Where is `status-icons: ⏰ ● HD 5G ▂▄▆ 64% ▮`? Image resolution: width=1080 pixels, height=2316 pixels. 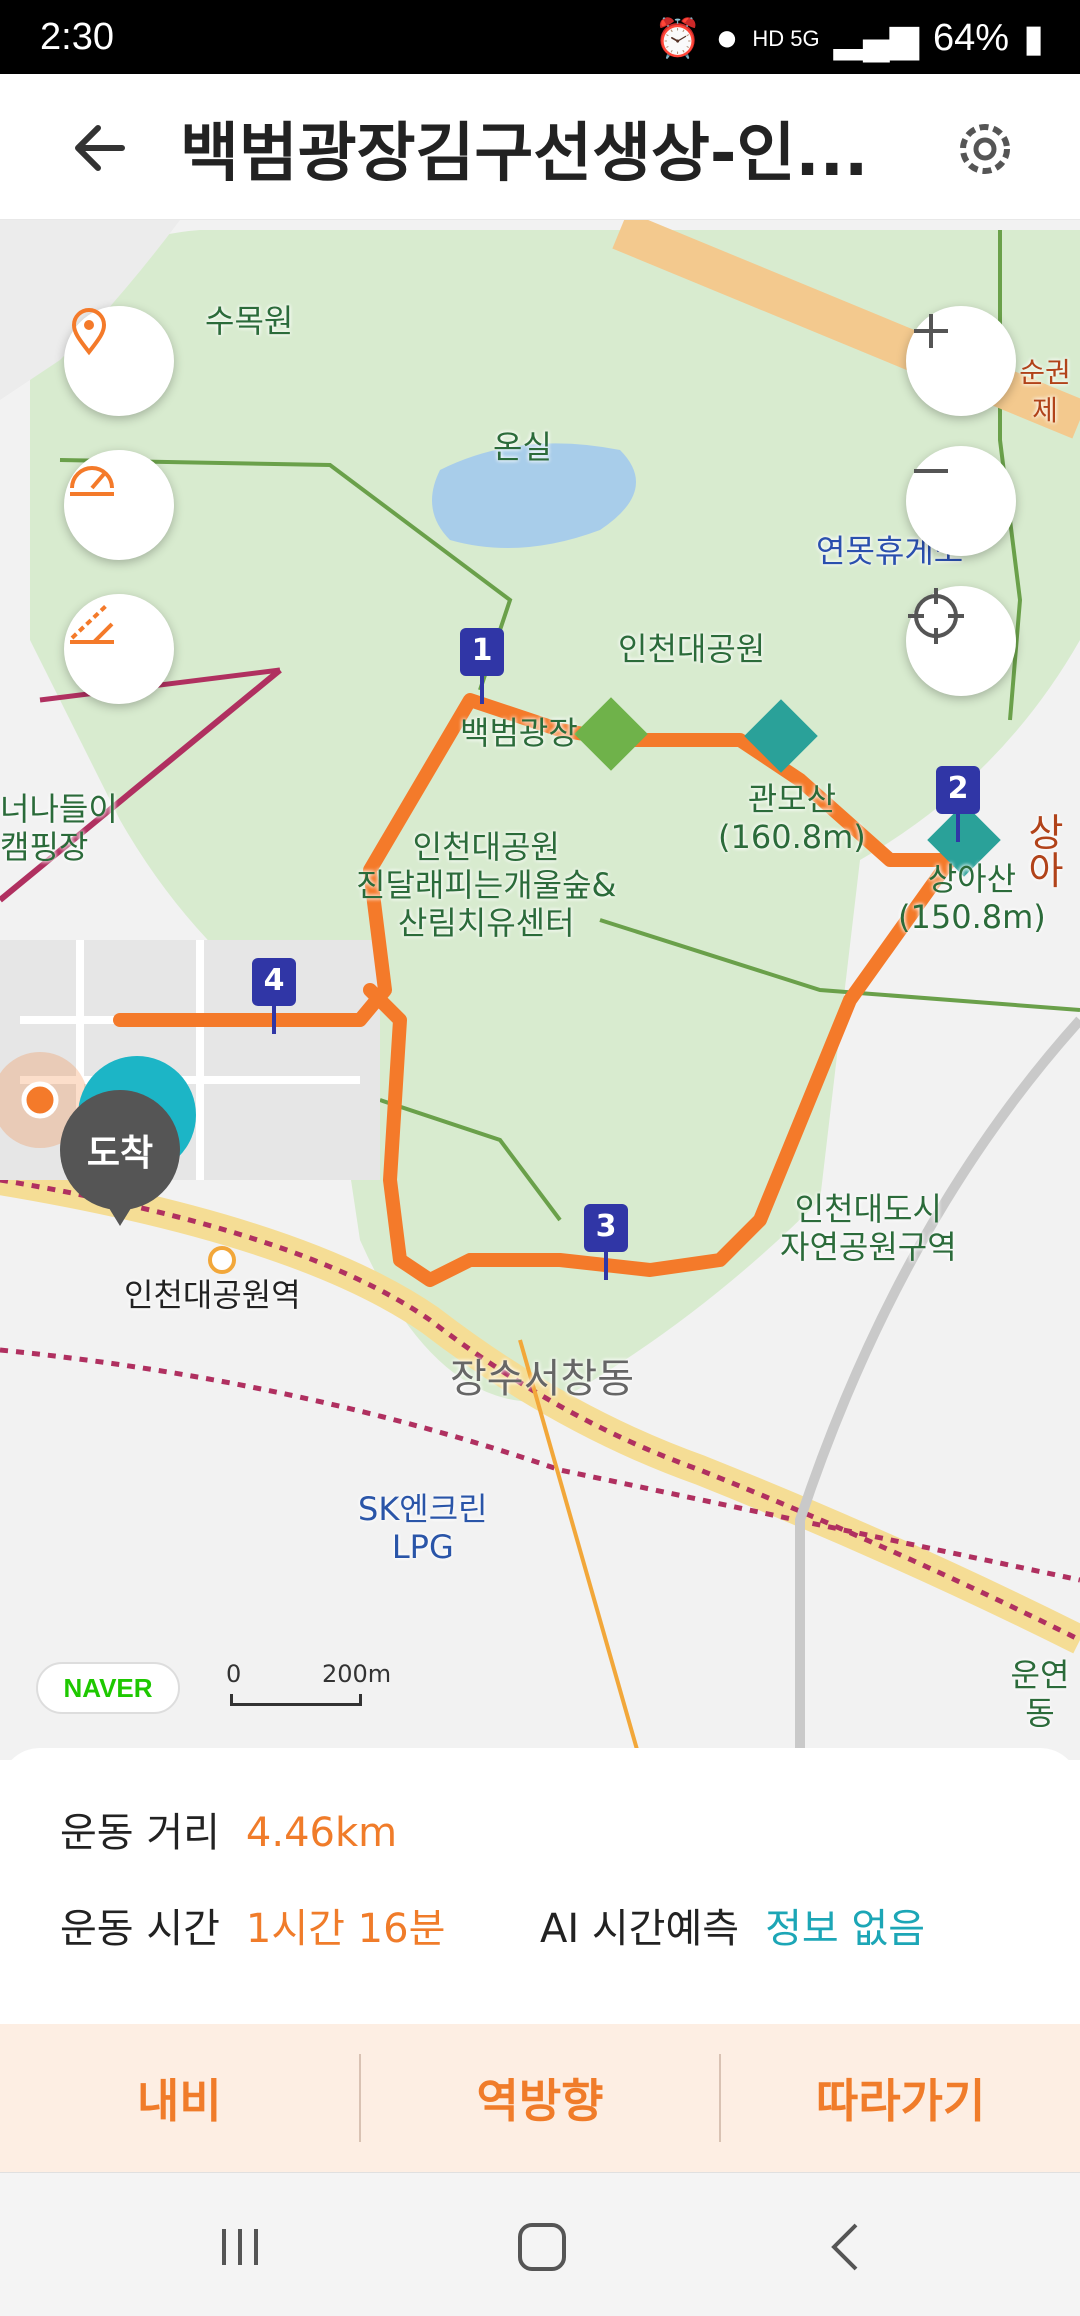 status-icons: ⏰ ● HD 5G ▂▄▆ 64% ▮ is located at coordinates (849, 38).